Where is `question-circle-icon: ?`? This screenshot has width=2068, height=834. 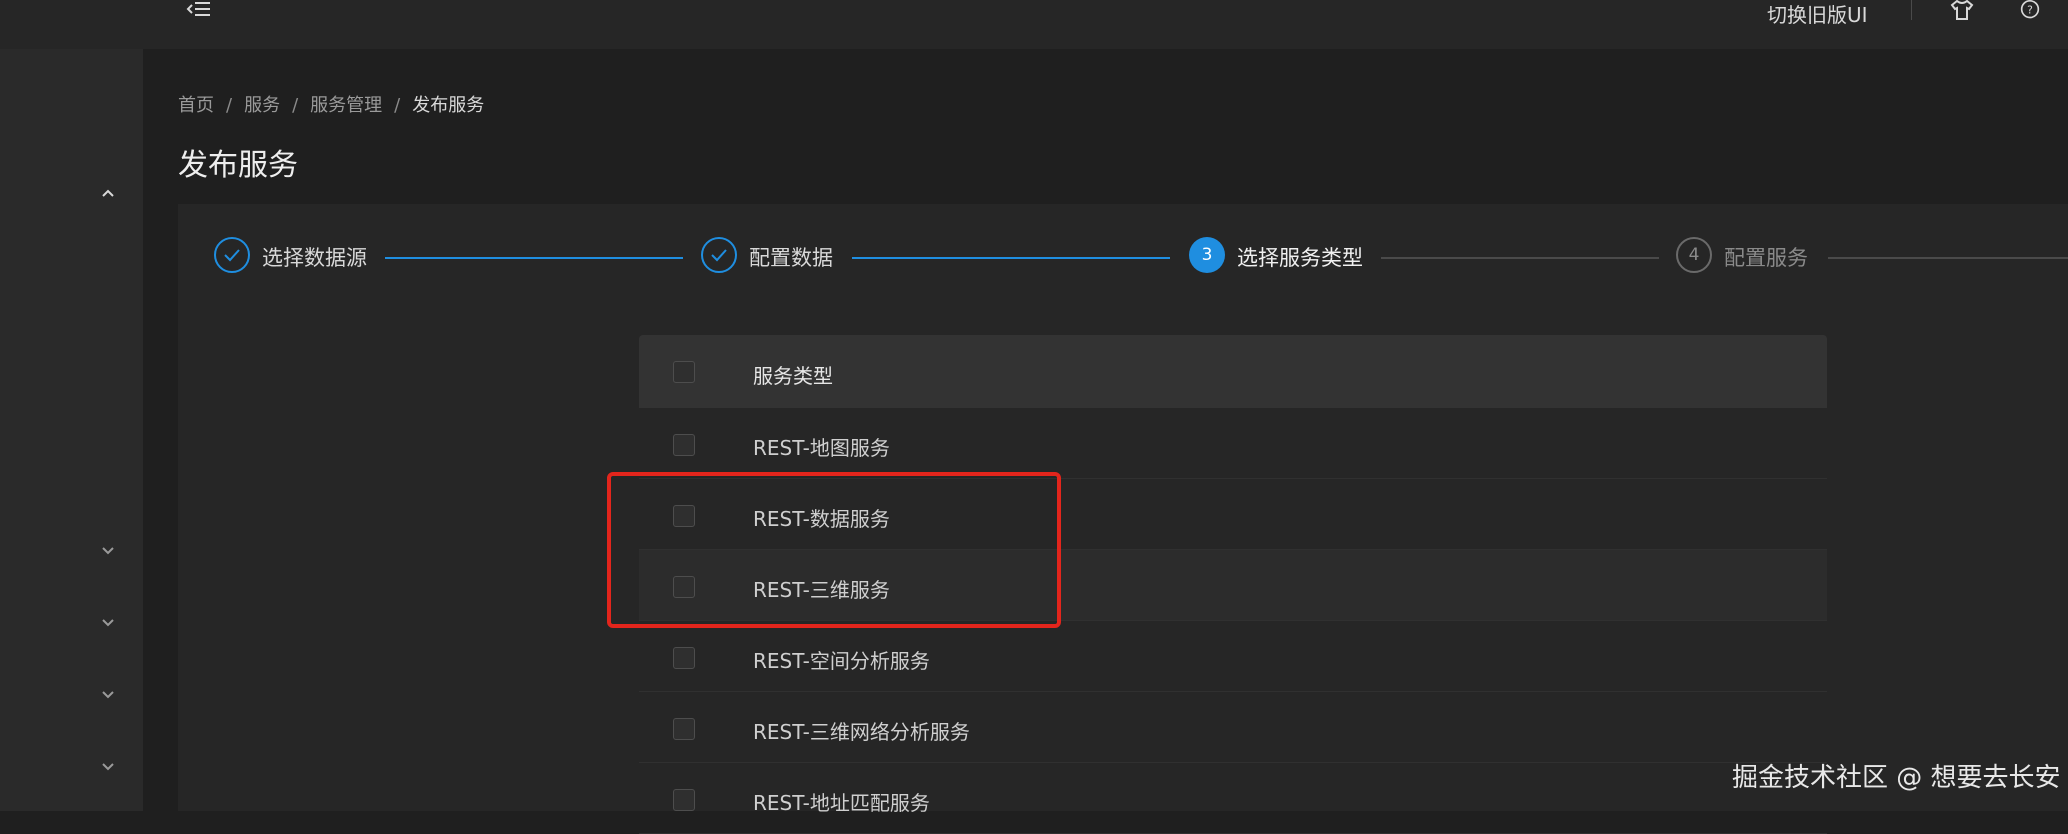
question-circle-icon: ? is located at coordinates (2030, 10).